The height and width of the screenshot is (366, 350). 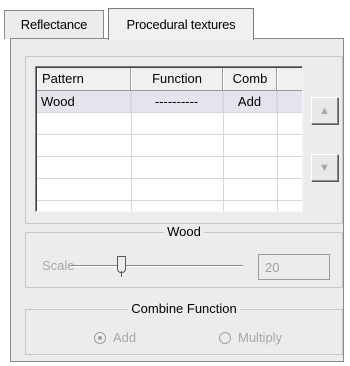 What do you see at coordinates (260, 337) in the screenshot?
I see `radio-multiply-label: Multiply` at bounding box center [260, 337].